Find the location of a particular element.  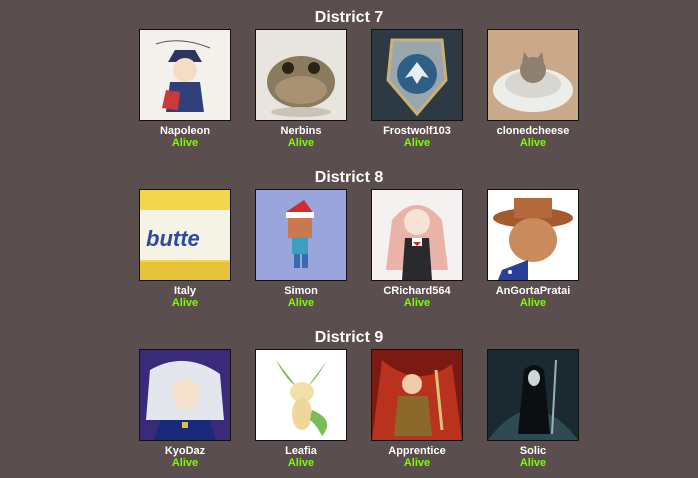

cat-in-bed-icon is located at coordinates (533, 75).